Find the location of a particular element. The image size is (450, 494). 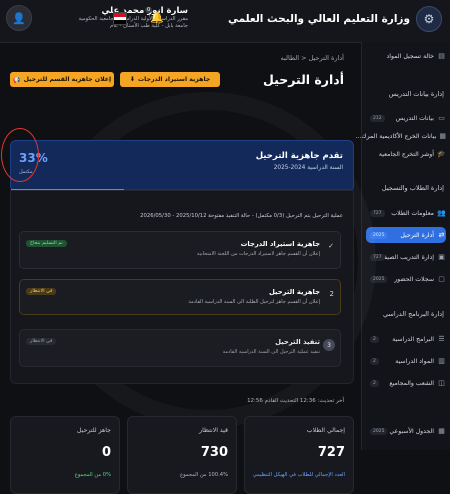

sidebar-item-attendance: ▢ سجلات الحضور 2025 is located at coordinates (406, 279).